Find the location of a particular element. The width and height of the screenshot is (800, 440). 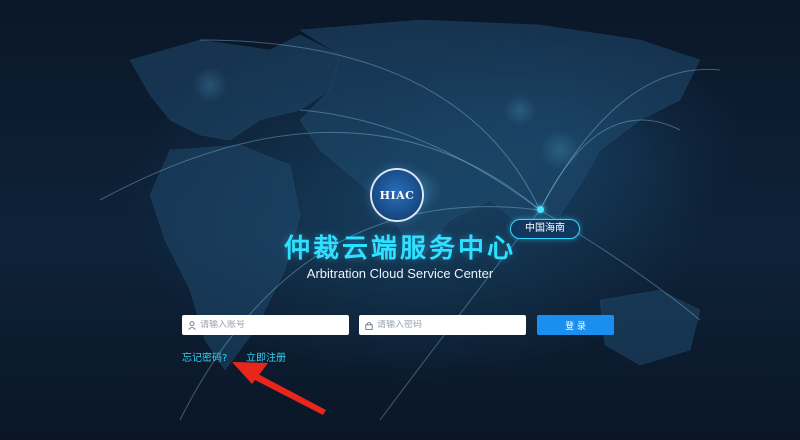

hiac-logo: HIAC is located at coordinates (397, 195).